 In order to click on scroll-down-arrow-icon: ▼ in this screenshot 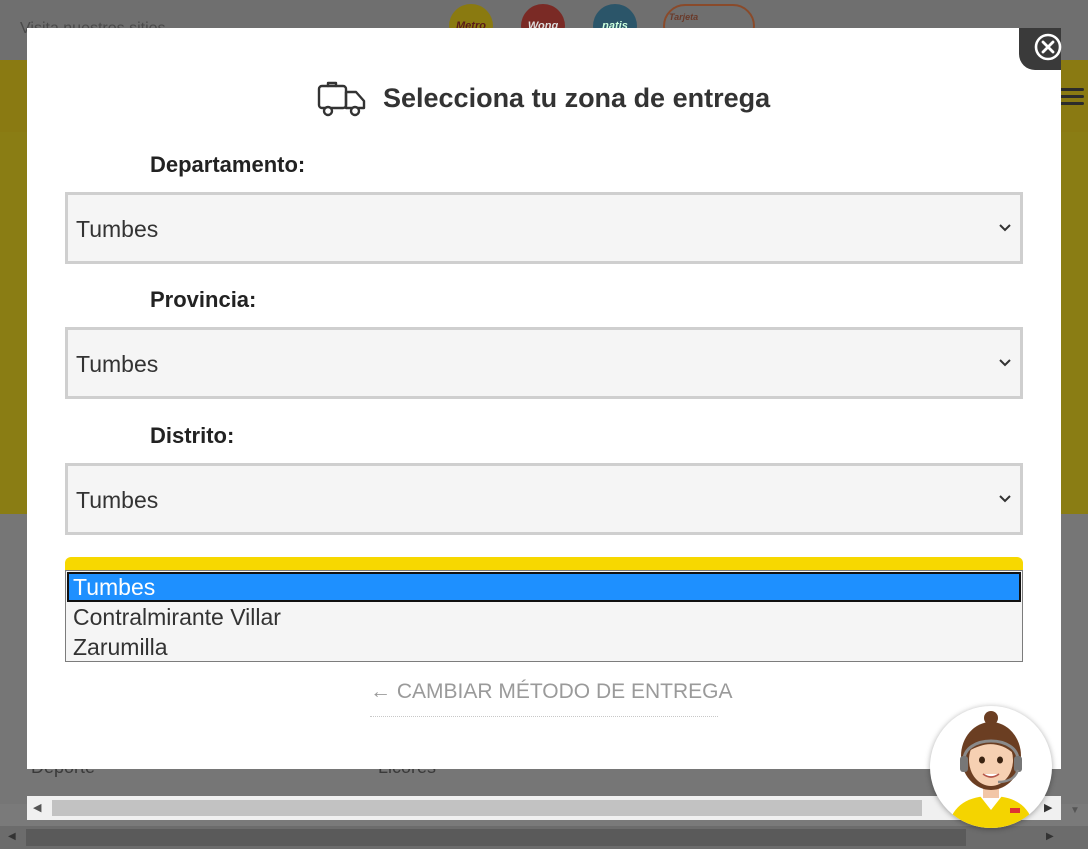, I will do `click(1075, 810)`.